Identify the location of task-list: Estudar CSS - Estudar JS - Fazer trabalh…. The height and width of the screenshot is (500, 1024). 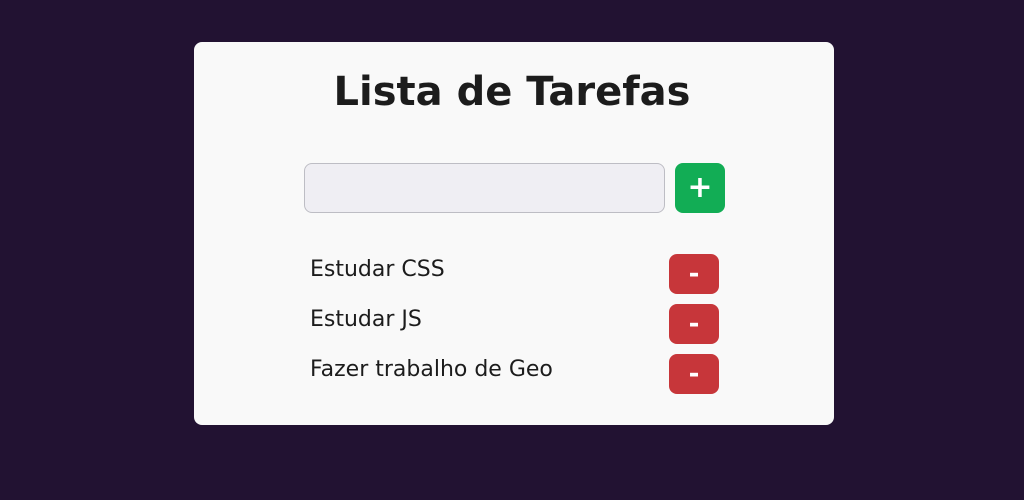
(515, 329).